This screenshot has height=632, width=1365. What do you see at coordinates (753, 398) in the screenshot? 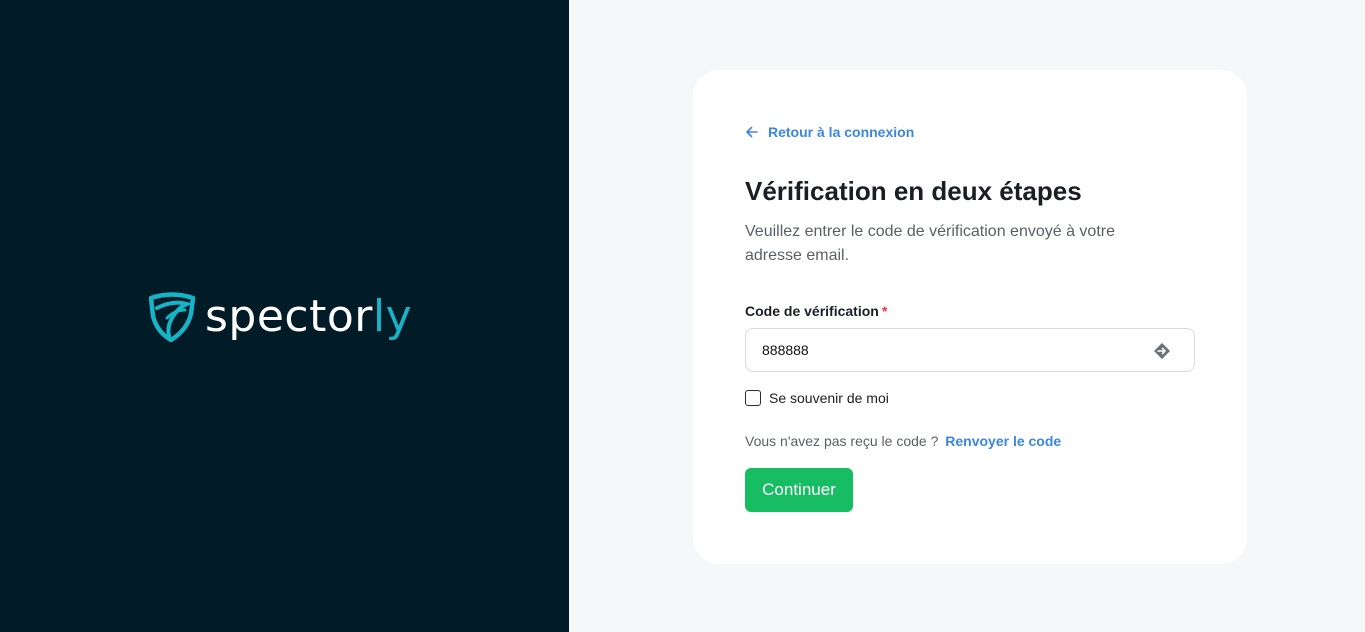
I see `remember-me-checkbox` at bounding box center [753, 398].